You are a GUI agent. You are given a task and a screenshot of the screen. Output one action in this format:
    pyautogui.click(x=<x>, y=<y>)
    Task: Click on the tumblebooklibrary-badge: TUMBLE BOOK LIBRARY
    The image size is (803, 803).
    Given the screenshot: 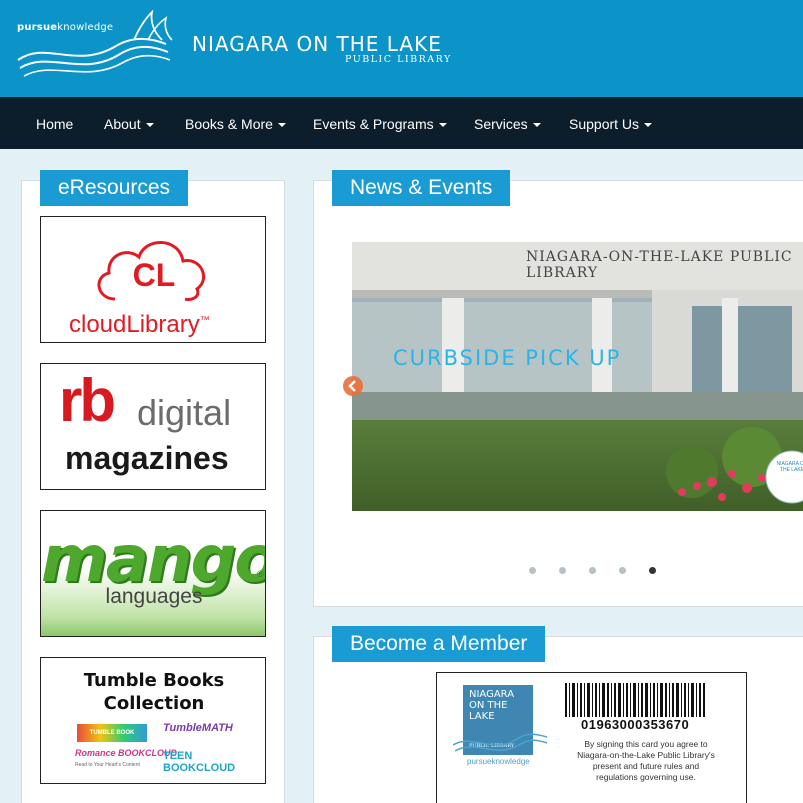 What is the action you would take?
    pyautogui.click(x=112, y=739)
    